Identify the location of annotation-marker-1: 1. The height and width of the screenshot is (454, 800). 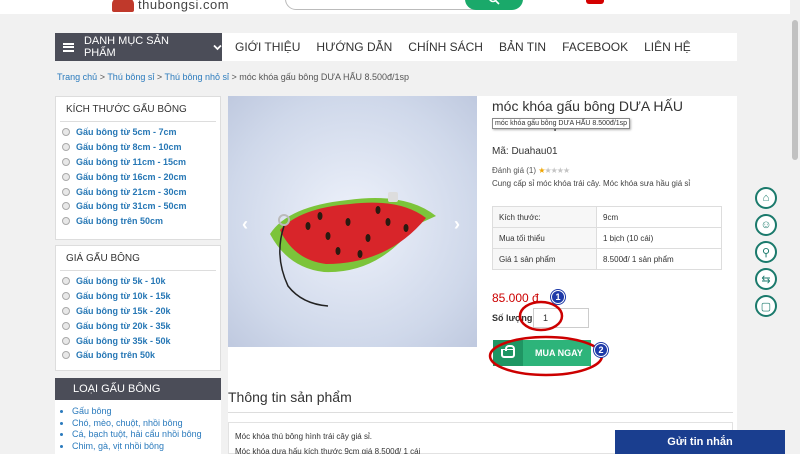
(558, 297).